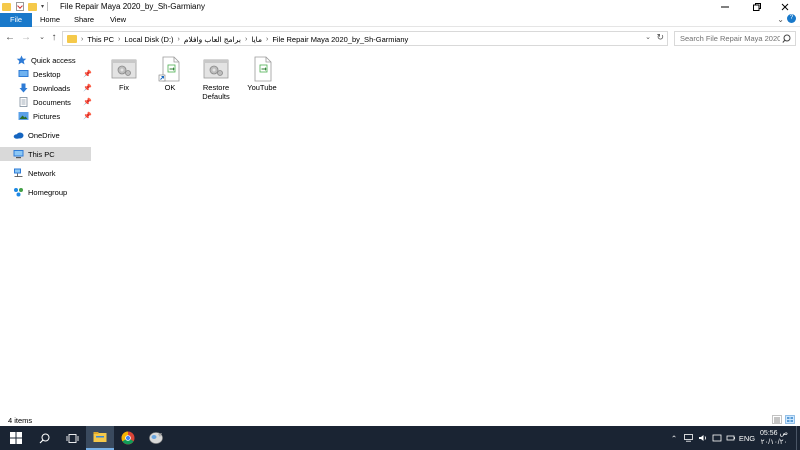 The height and width of the screenshot is (450, 800). I want to click on clock-date: ٢٠/١٠/٢٠, so click(774, 442).